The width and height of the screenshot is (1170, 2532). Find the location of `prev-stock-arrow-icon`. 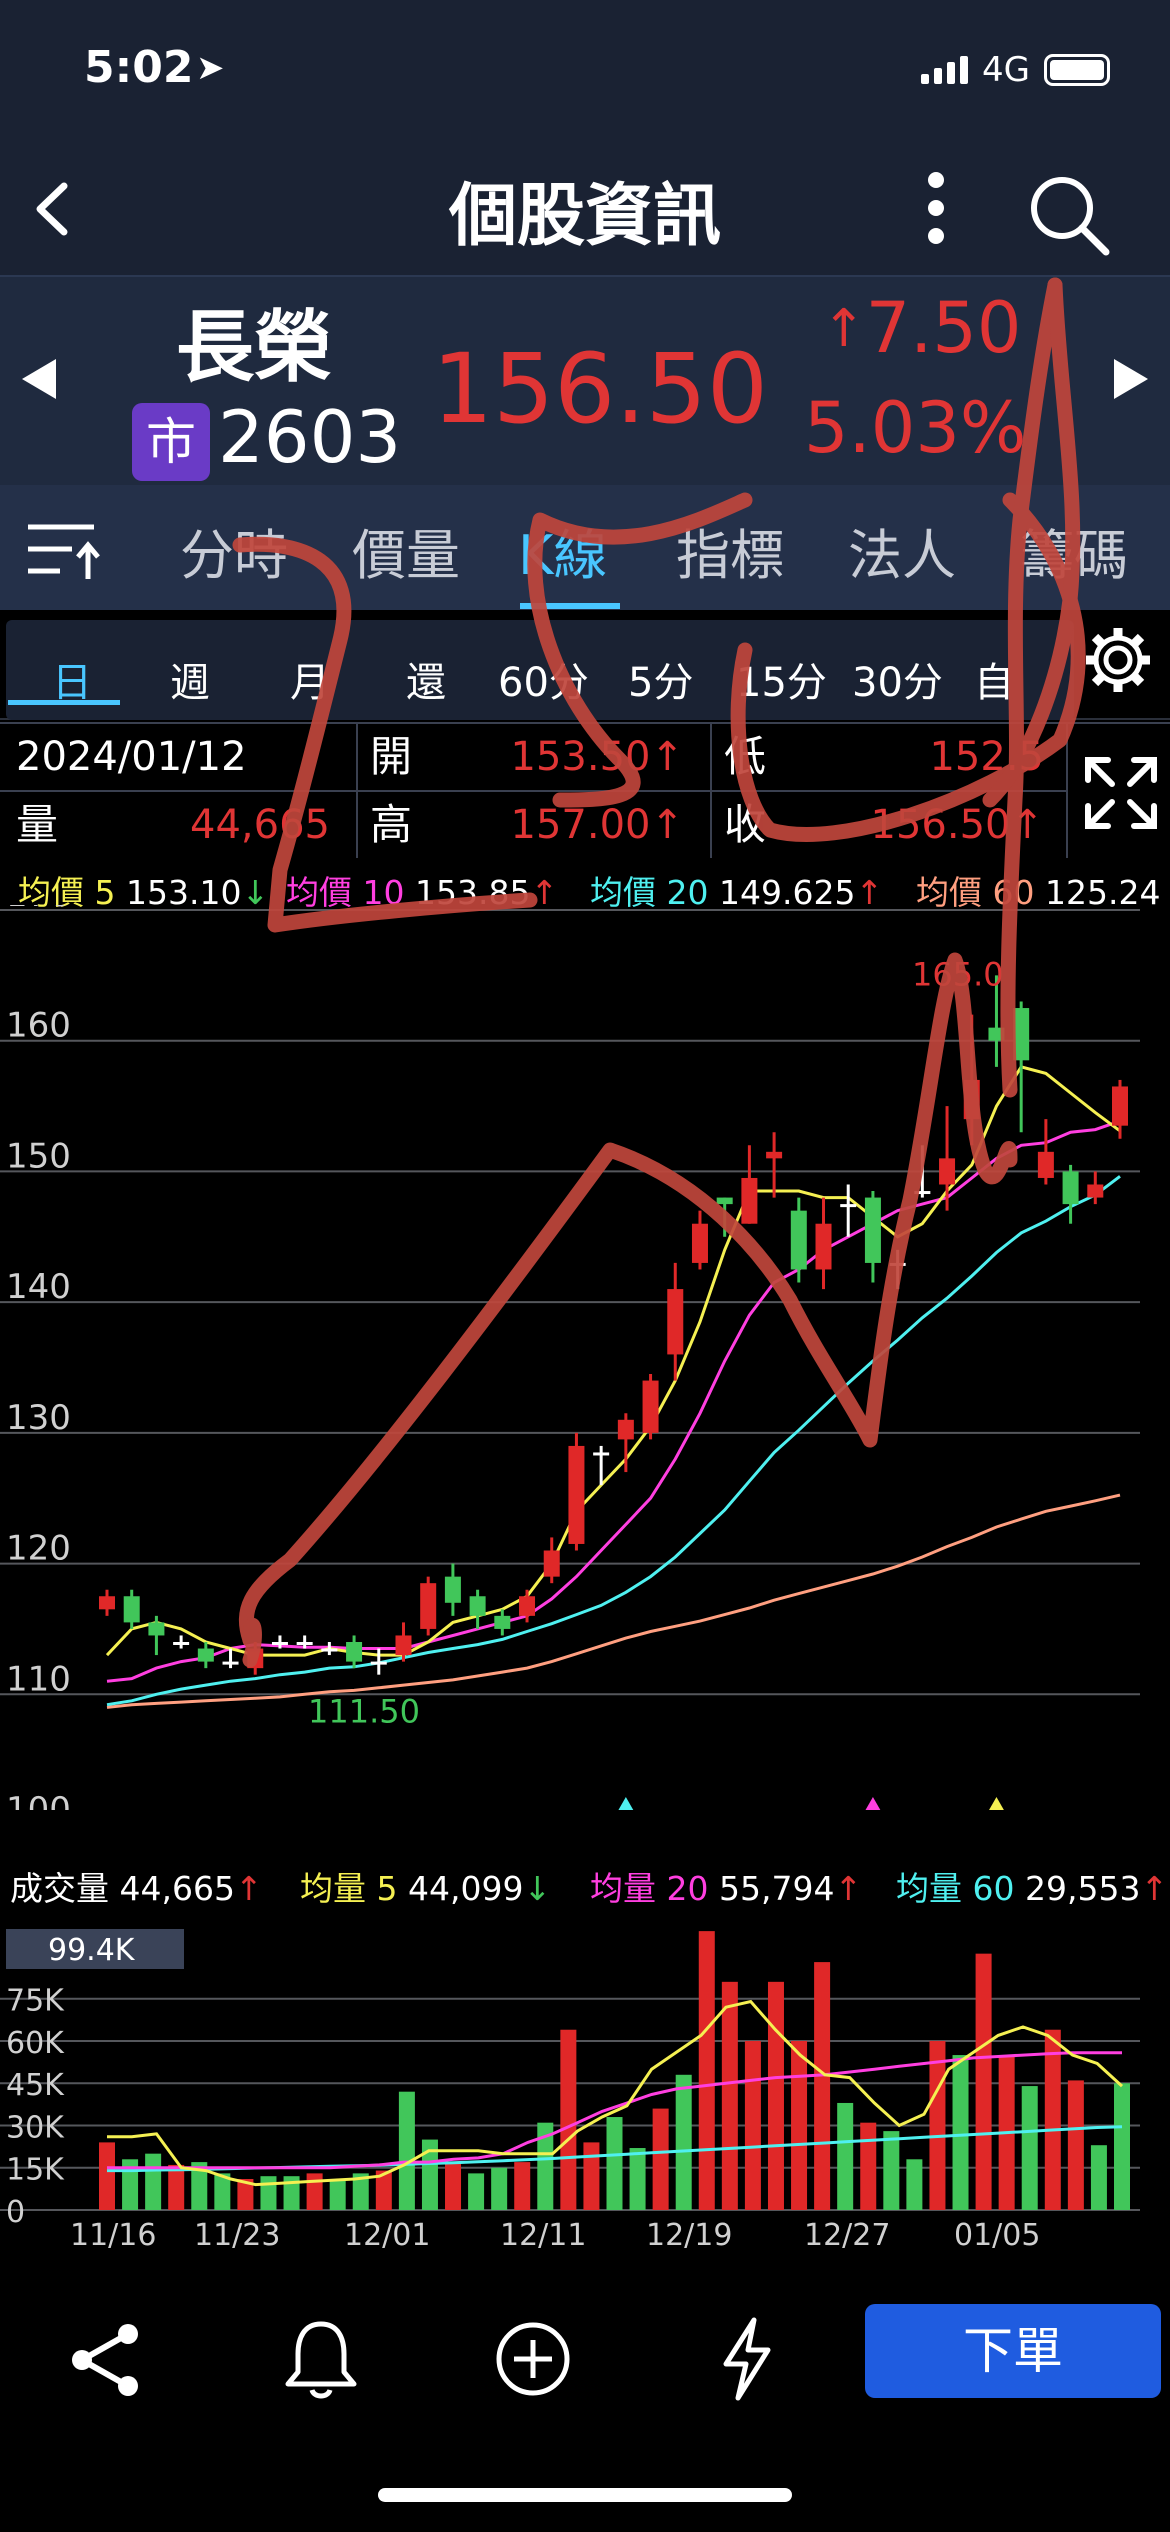

prev-stock-arrow-icon is located at coordinates (39, 379).